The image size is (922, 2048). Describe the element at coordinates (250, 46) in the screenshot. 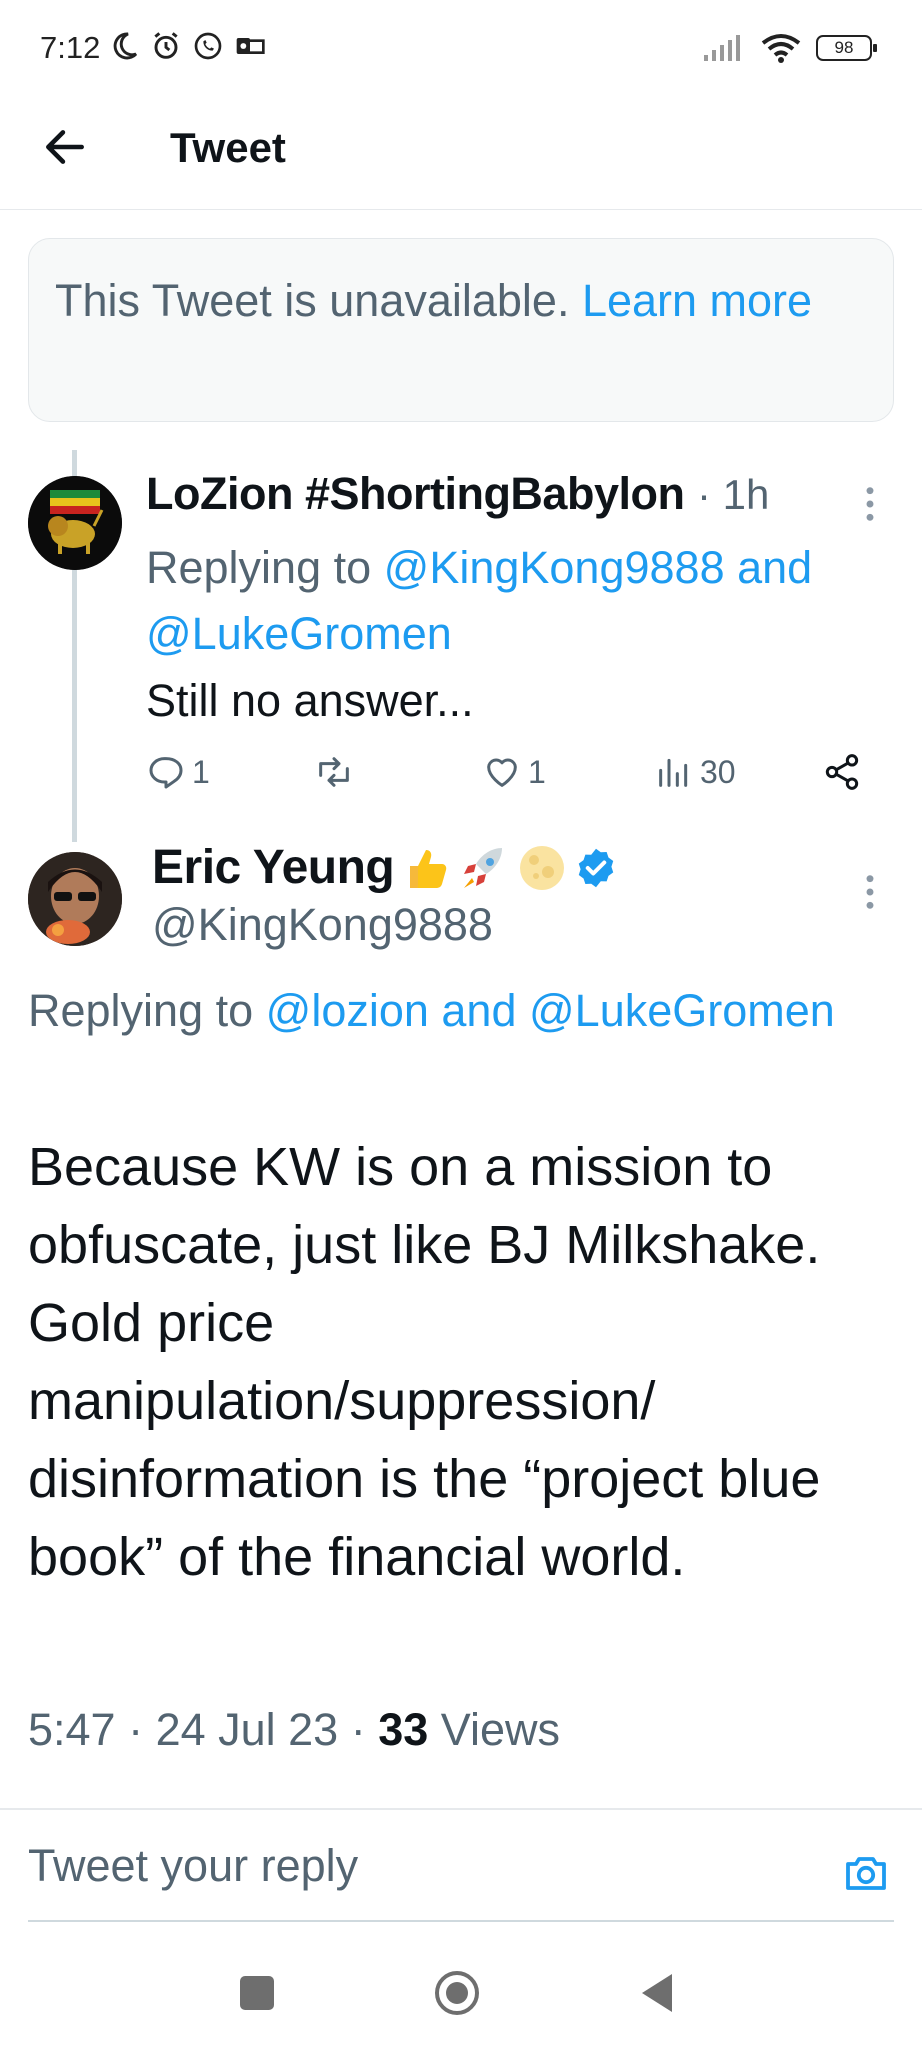

I see `outlook-icon` at that location.